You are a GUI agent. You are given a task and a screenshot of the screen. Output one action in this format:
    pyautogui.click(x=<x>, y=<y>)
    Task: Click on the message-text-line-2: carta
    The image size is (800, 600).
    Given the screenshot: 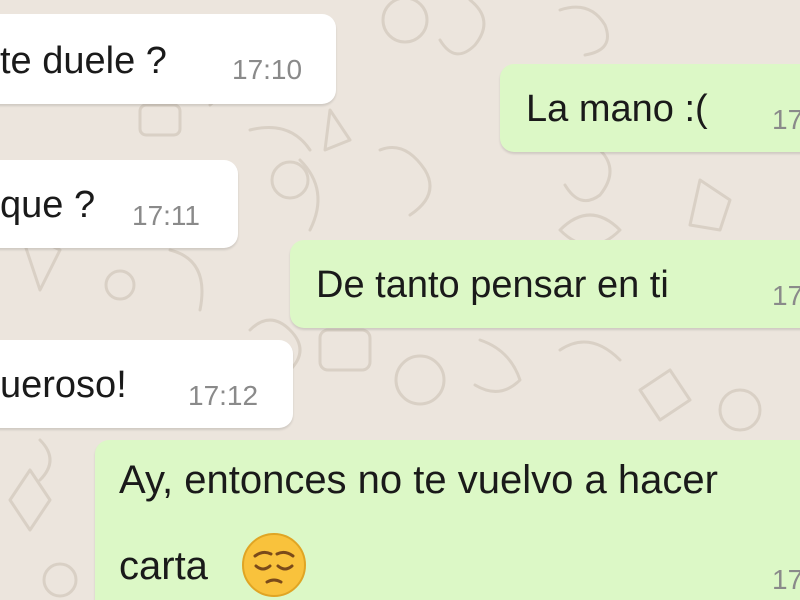 What is the action you would take?
    pyautogui.click(x=163, y=566)
    